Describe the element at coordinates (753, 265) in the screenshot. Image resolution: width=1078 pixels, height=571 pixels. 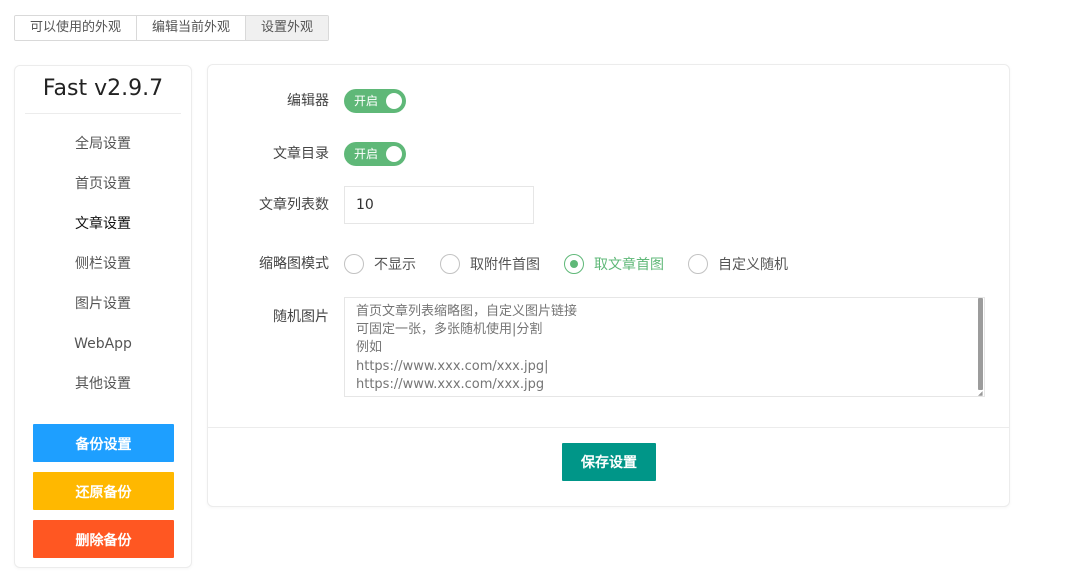
I see `radio-label: 自定义随机` at that location.